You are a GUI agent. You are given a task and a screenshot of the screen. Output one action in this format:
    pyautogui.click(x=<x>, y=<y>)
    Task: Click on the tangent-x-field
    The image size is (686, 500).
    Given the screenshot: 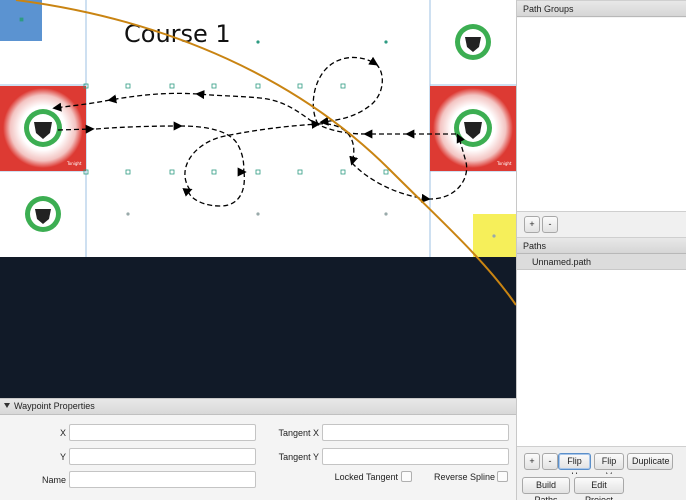 What is the action you would take?
    pyautogui.click(x=415, y=432)
    